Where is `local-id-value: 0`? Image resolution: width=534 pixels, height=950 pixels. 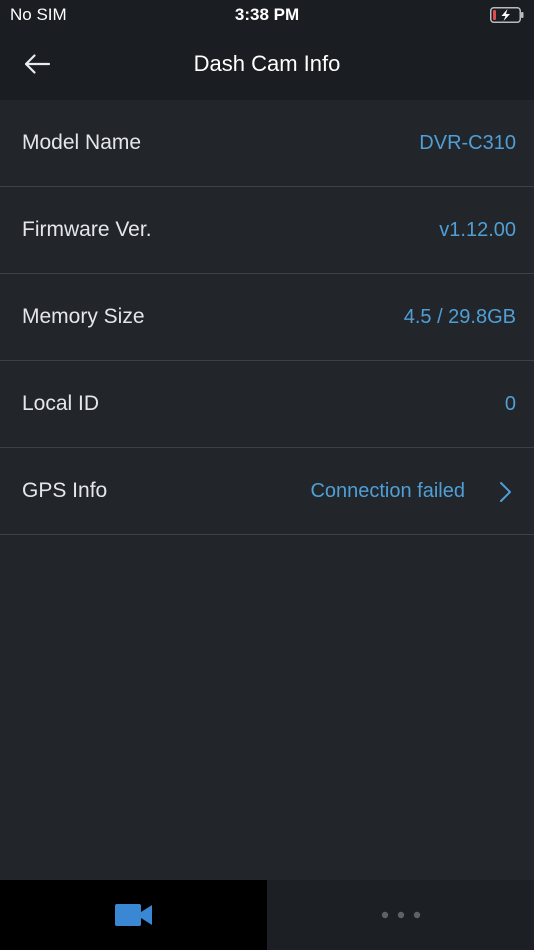
local-id-value: 0 is located at coordinates (510, 404).